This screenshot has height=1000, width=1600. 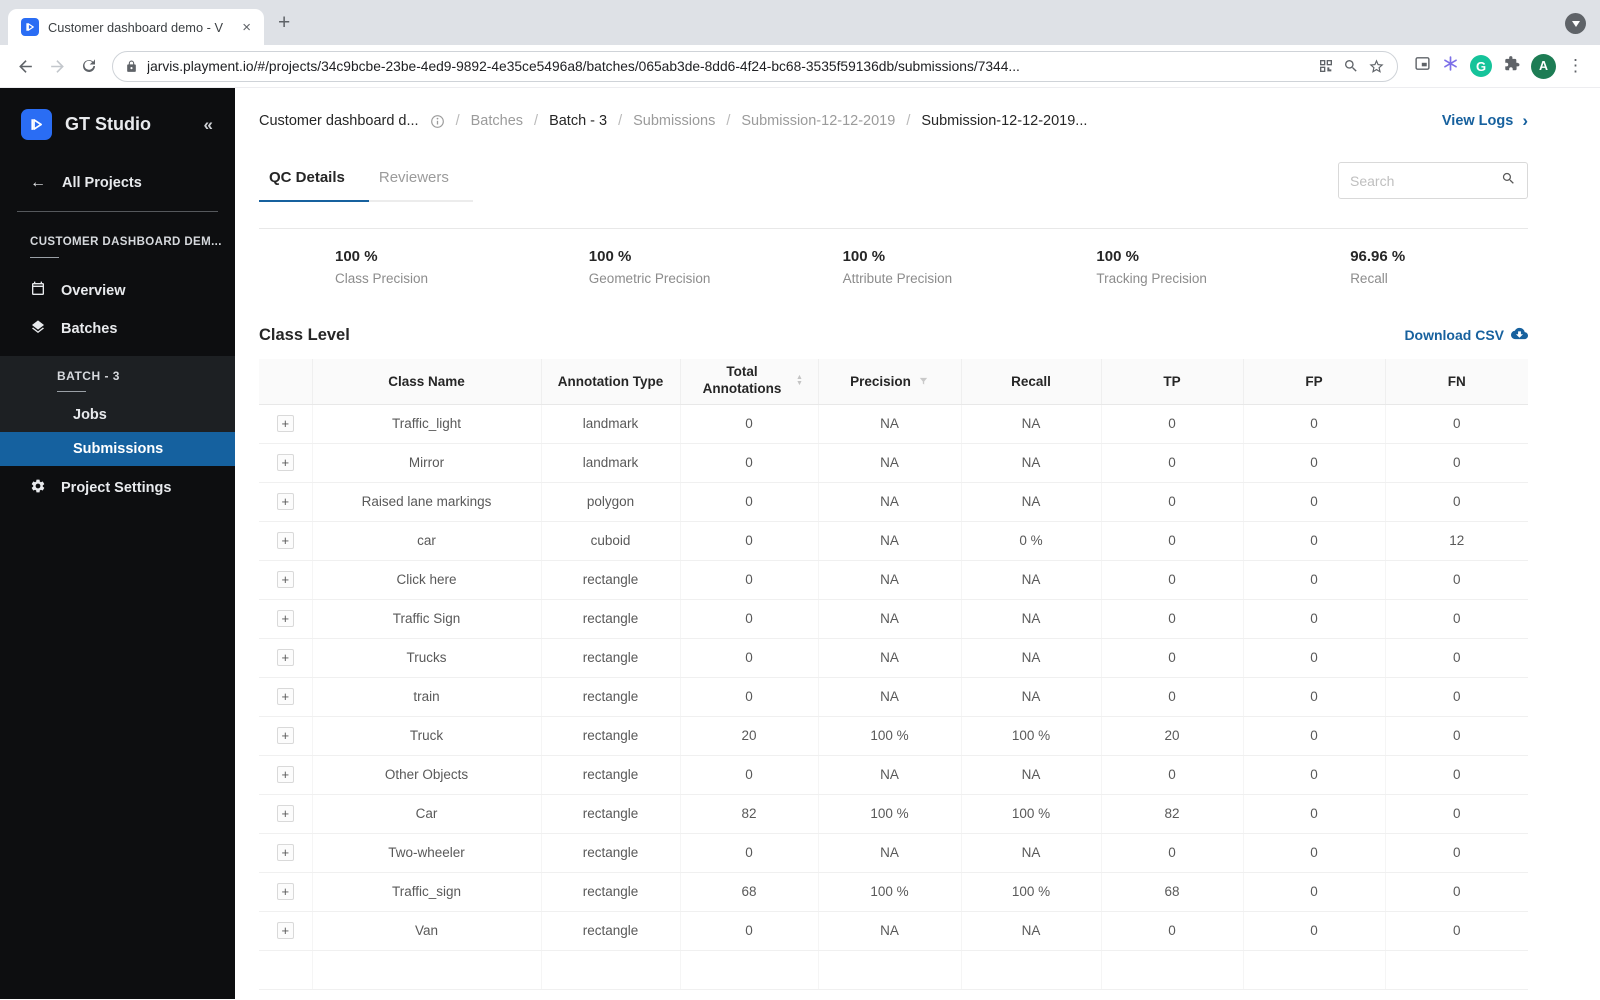 I want to click on zoom-icon, so click(x=1351, y=66).